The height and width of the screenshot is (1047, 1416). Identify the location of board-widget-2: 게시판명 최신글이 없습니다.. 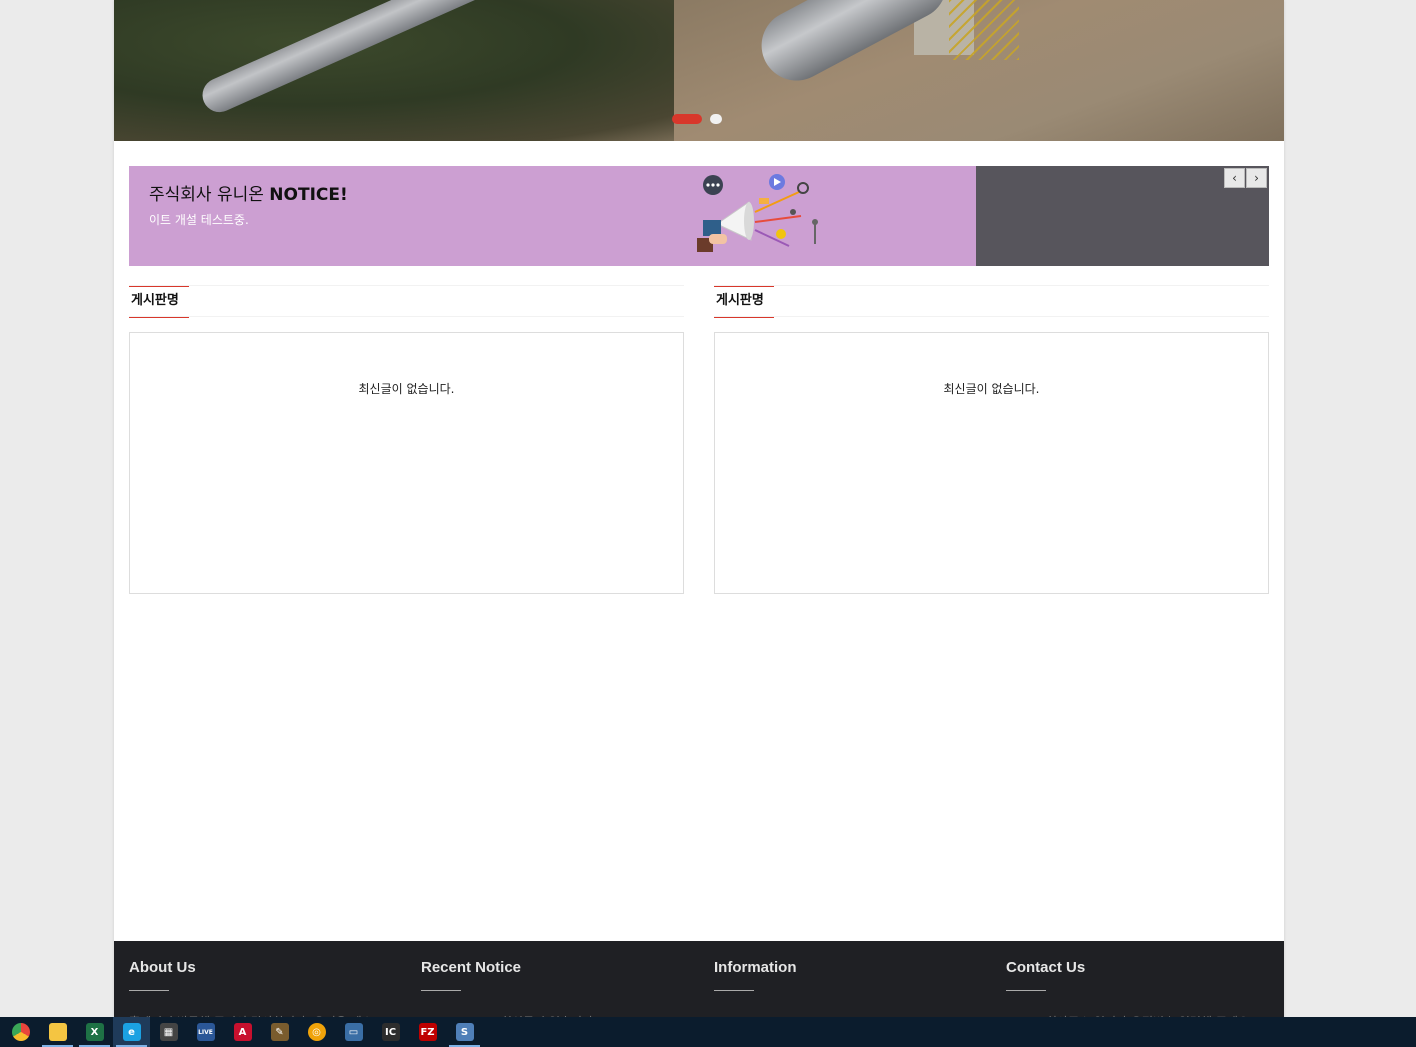
(991, 439).